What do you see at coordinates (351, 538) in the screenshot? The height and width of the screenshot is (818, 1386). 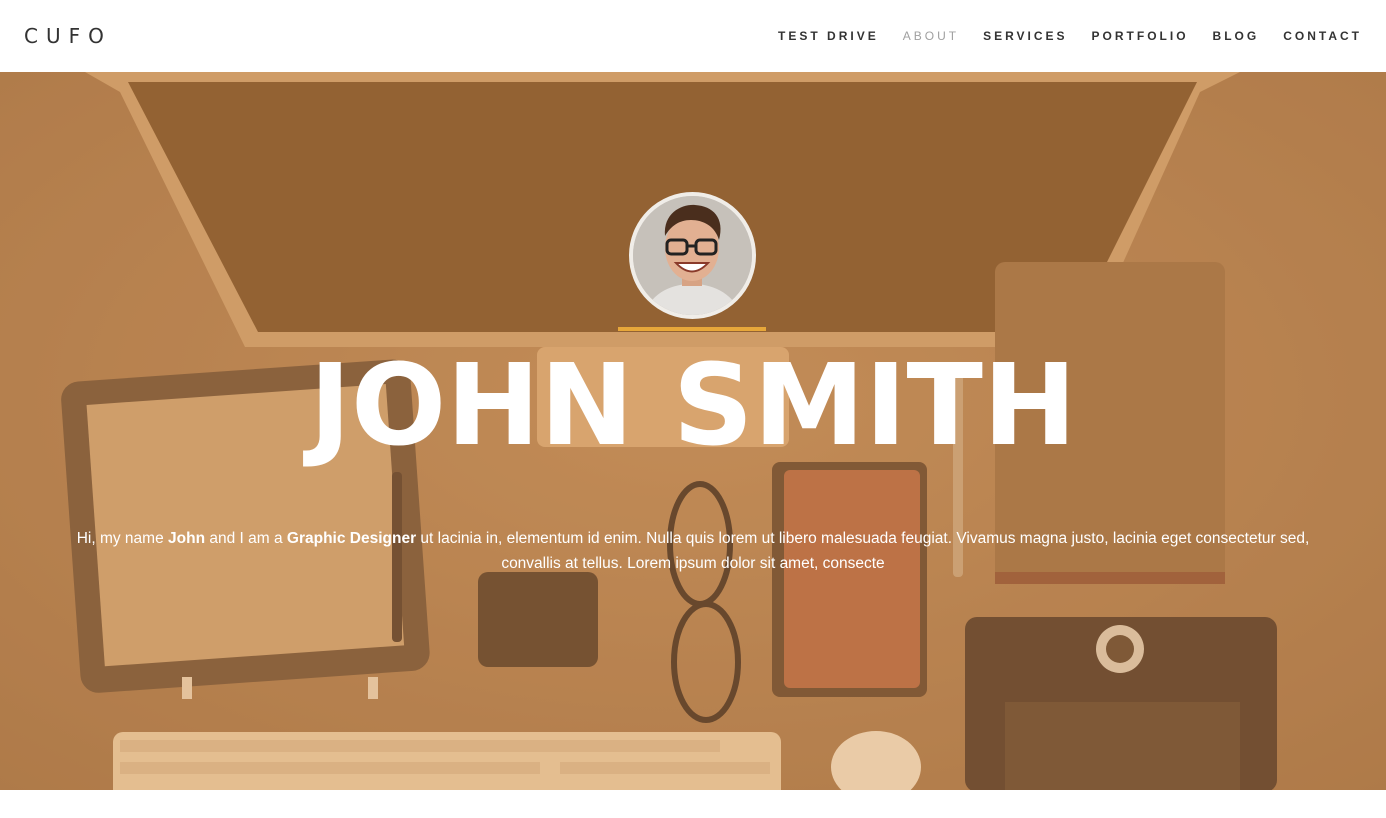 I see `bio-role: Graphic Designer` at bounding box center [351, 538].